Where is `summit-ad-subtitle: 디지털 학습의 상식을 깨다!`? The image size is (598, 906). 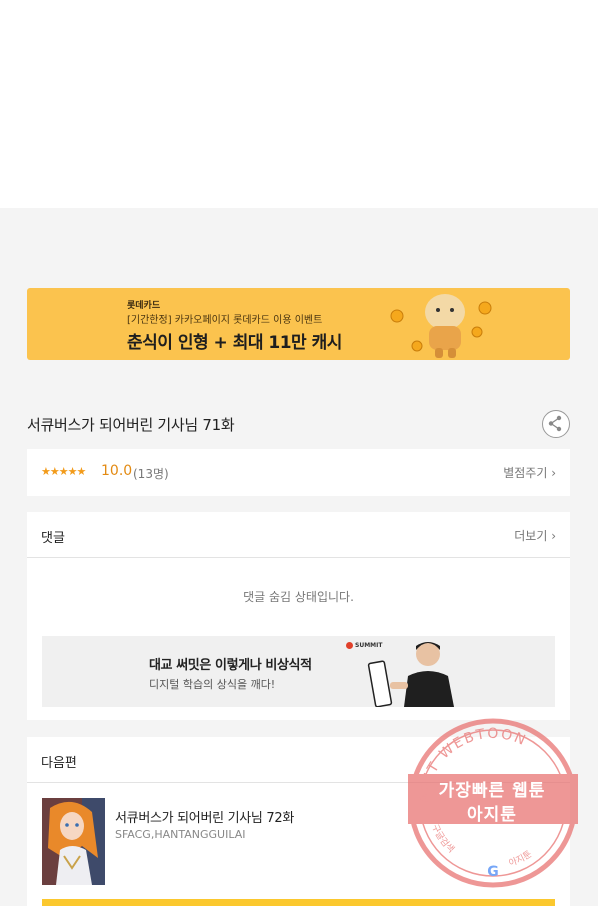 summit-ad-subtitle: 디지털 학습의 상식을 깨다! is located at coordinates (212, 684).